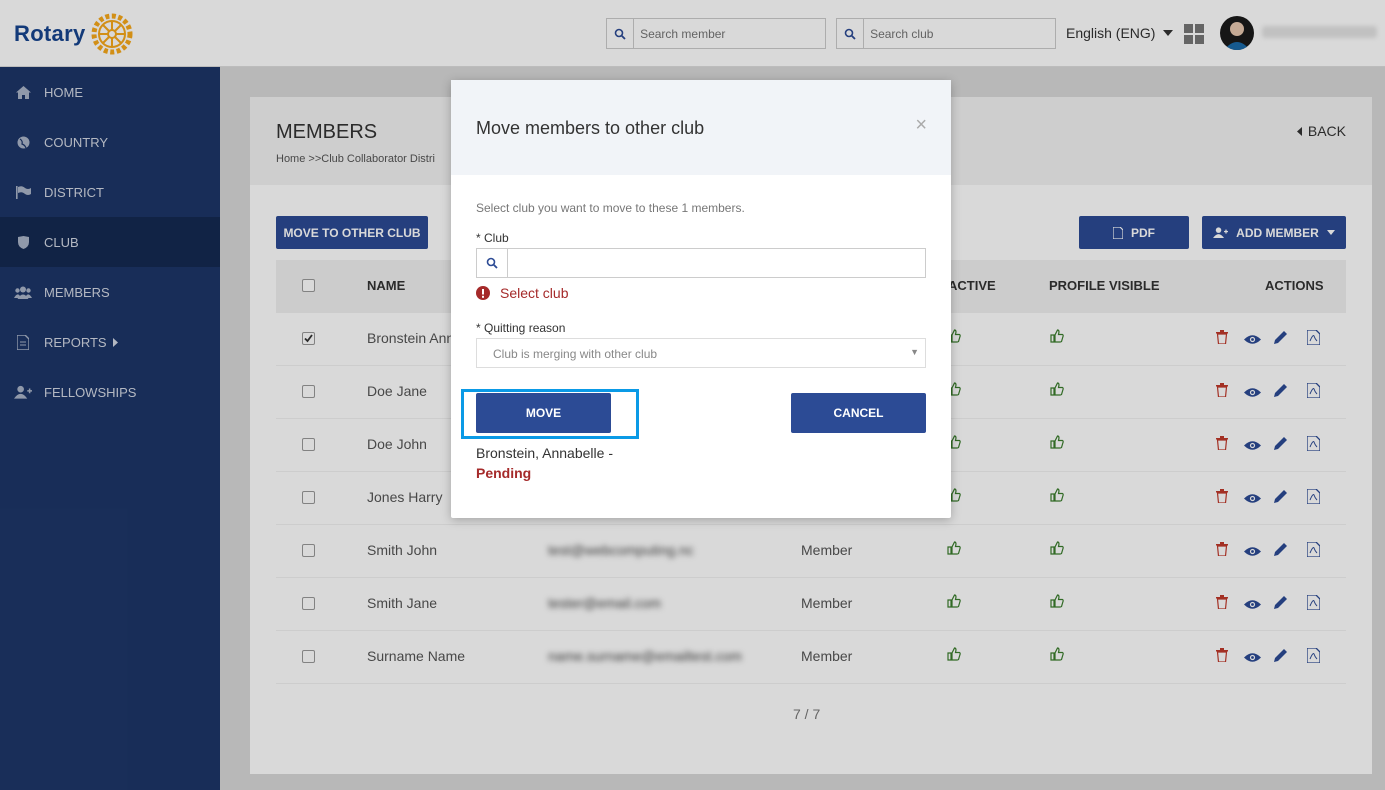 Image resolution: width=1385 pixels, height=790 pixels. I want to click on exclamation-circle-icon, so click(483, 293).